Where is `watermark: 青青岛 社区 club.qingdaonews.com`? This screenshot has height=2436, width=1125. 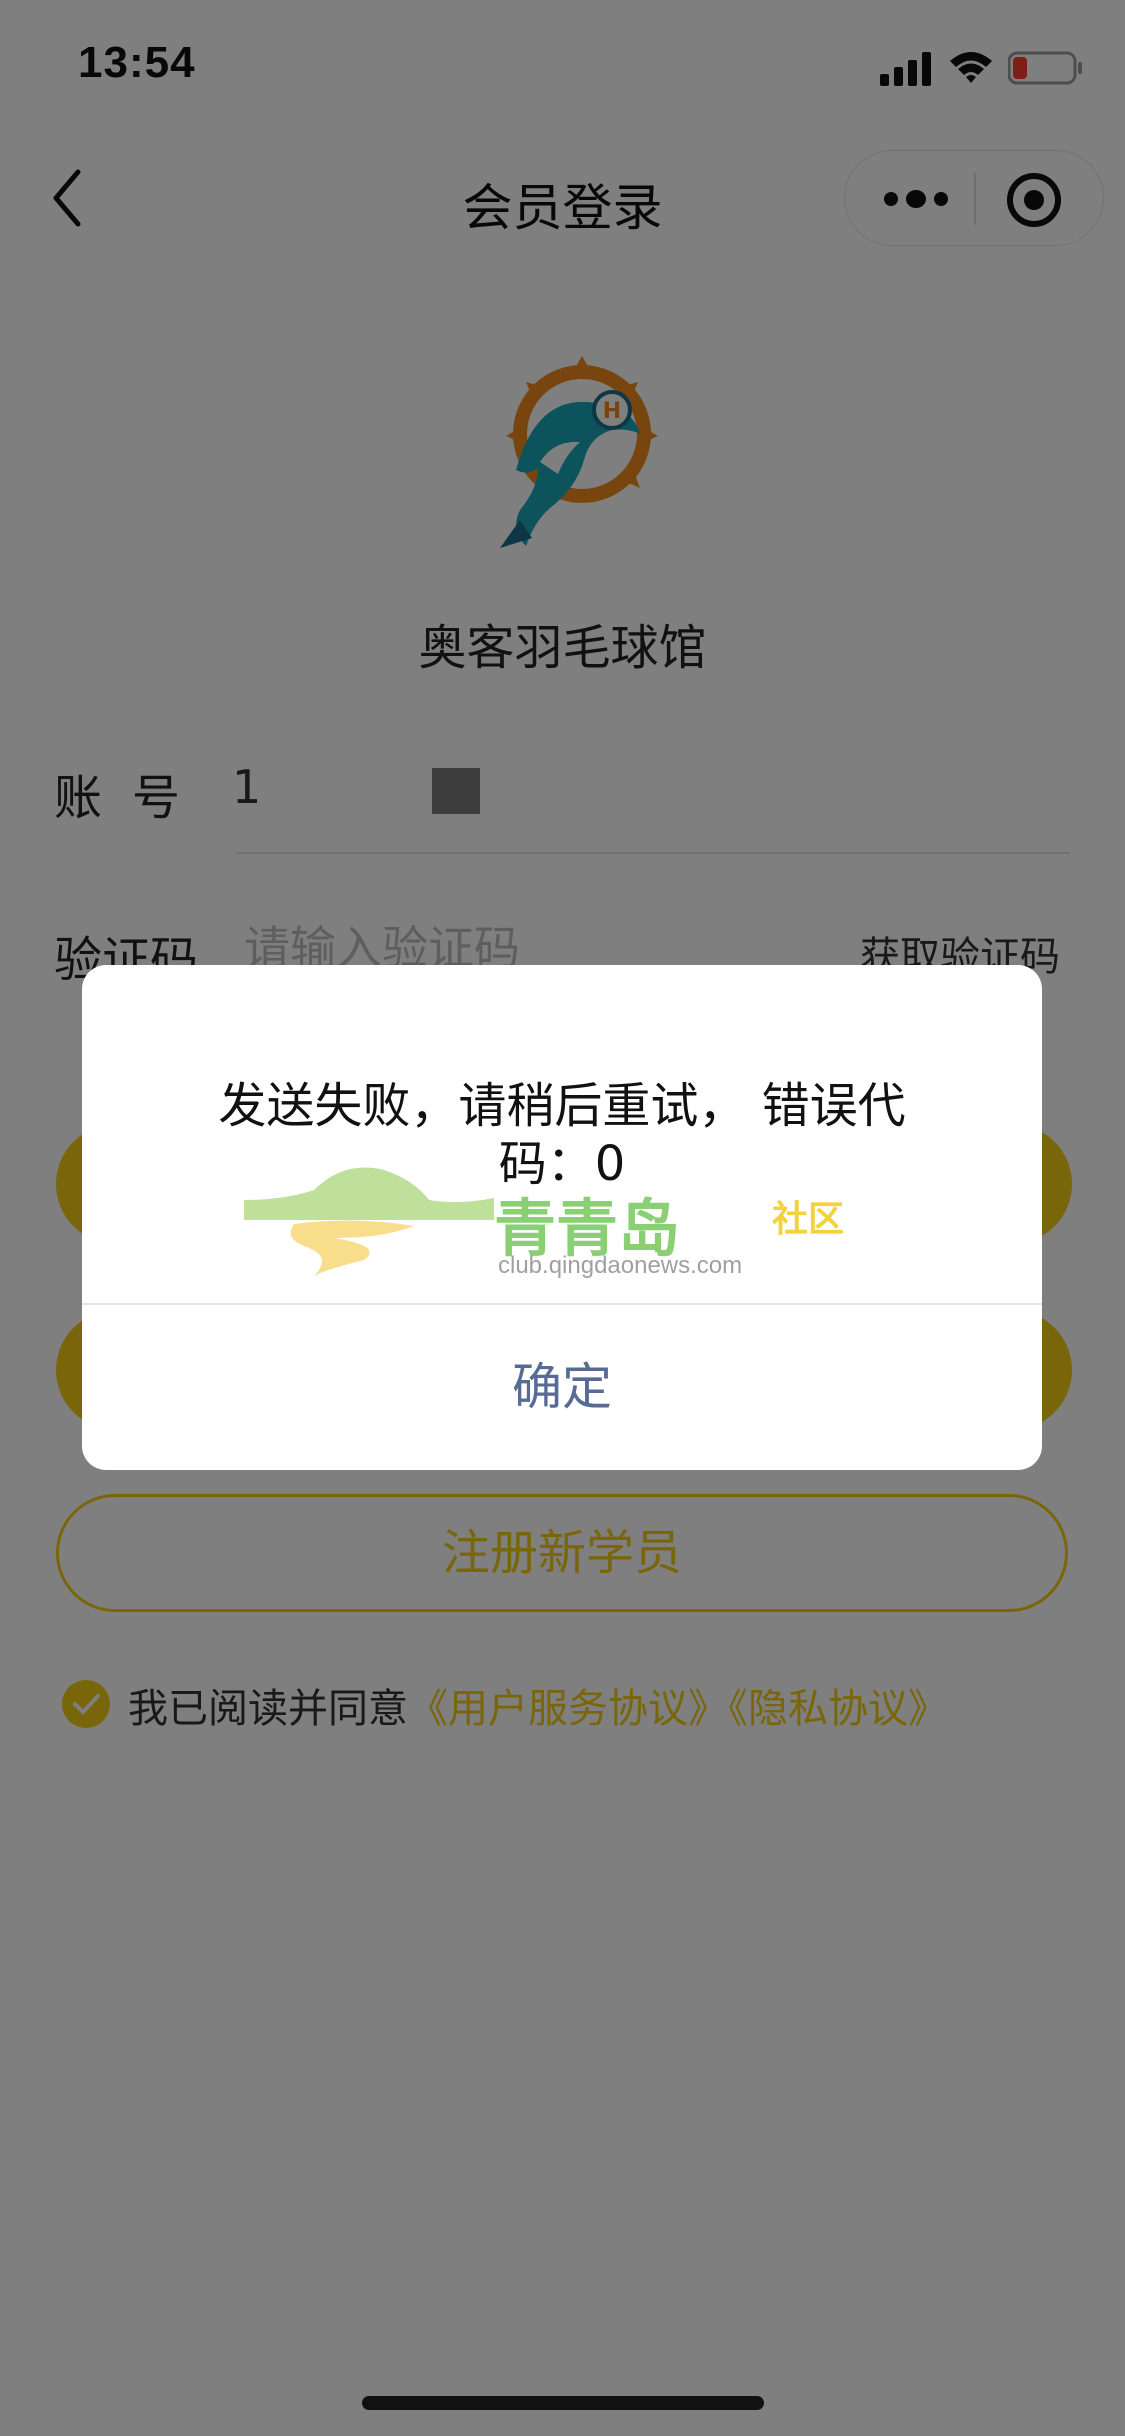 watermark: 青青岛 社区 club.qingdaonews.com is located at coordinates (554, 1220).